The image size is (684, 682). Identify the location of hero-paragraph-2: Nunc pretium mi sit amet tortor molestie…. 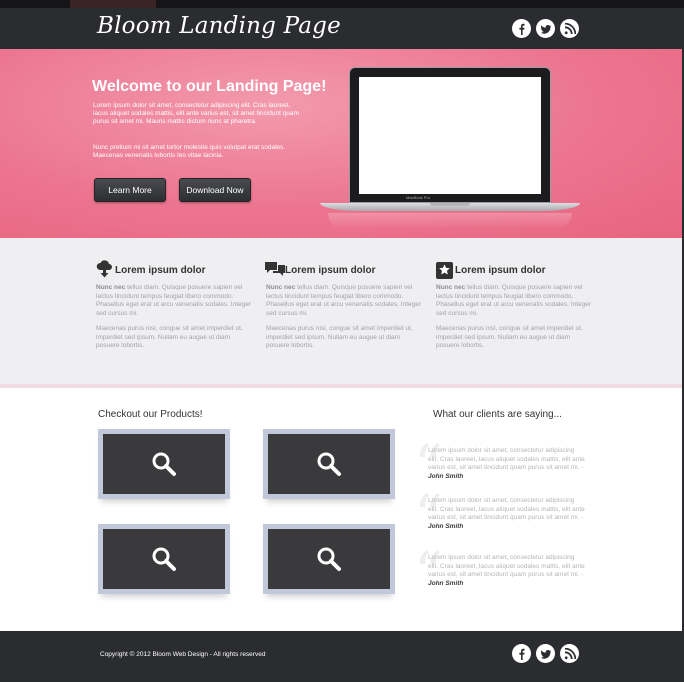
(189, 151).